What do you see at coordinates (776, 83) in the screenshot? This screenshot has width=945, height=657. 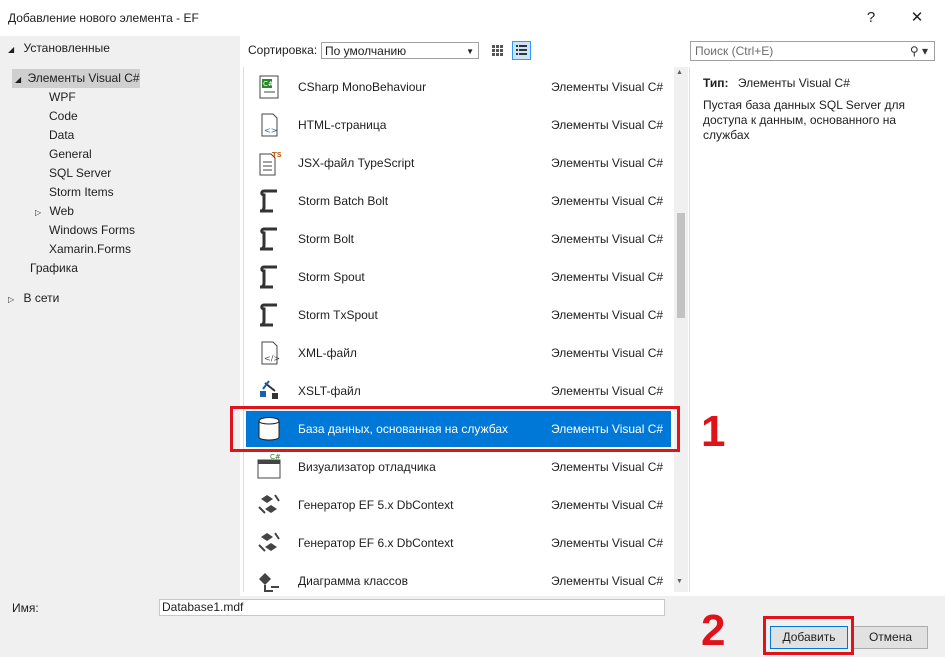 I see `type-line: Тип: Элементы Visual C#` at bounding box center [776, 83].